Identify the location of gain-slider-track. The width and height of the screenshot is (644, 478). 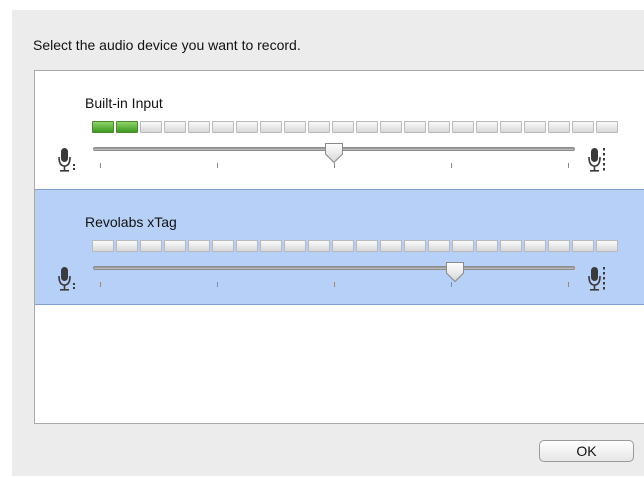
(334, 268).